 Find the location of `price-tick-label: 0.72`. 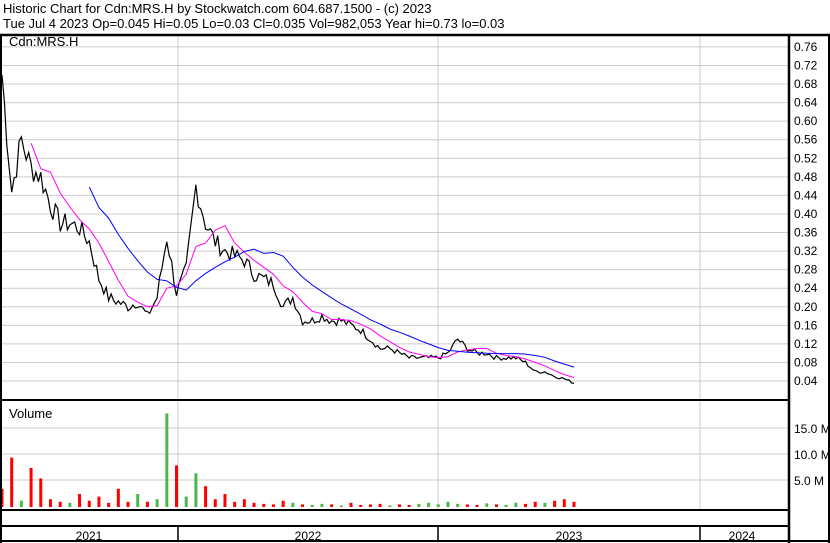

price-tick-label: 0.72 is located at coordinates (806, 65).